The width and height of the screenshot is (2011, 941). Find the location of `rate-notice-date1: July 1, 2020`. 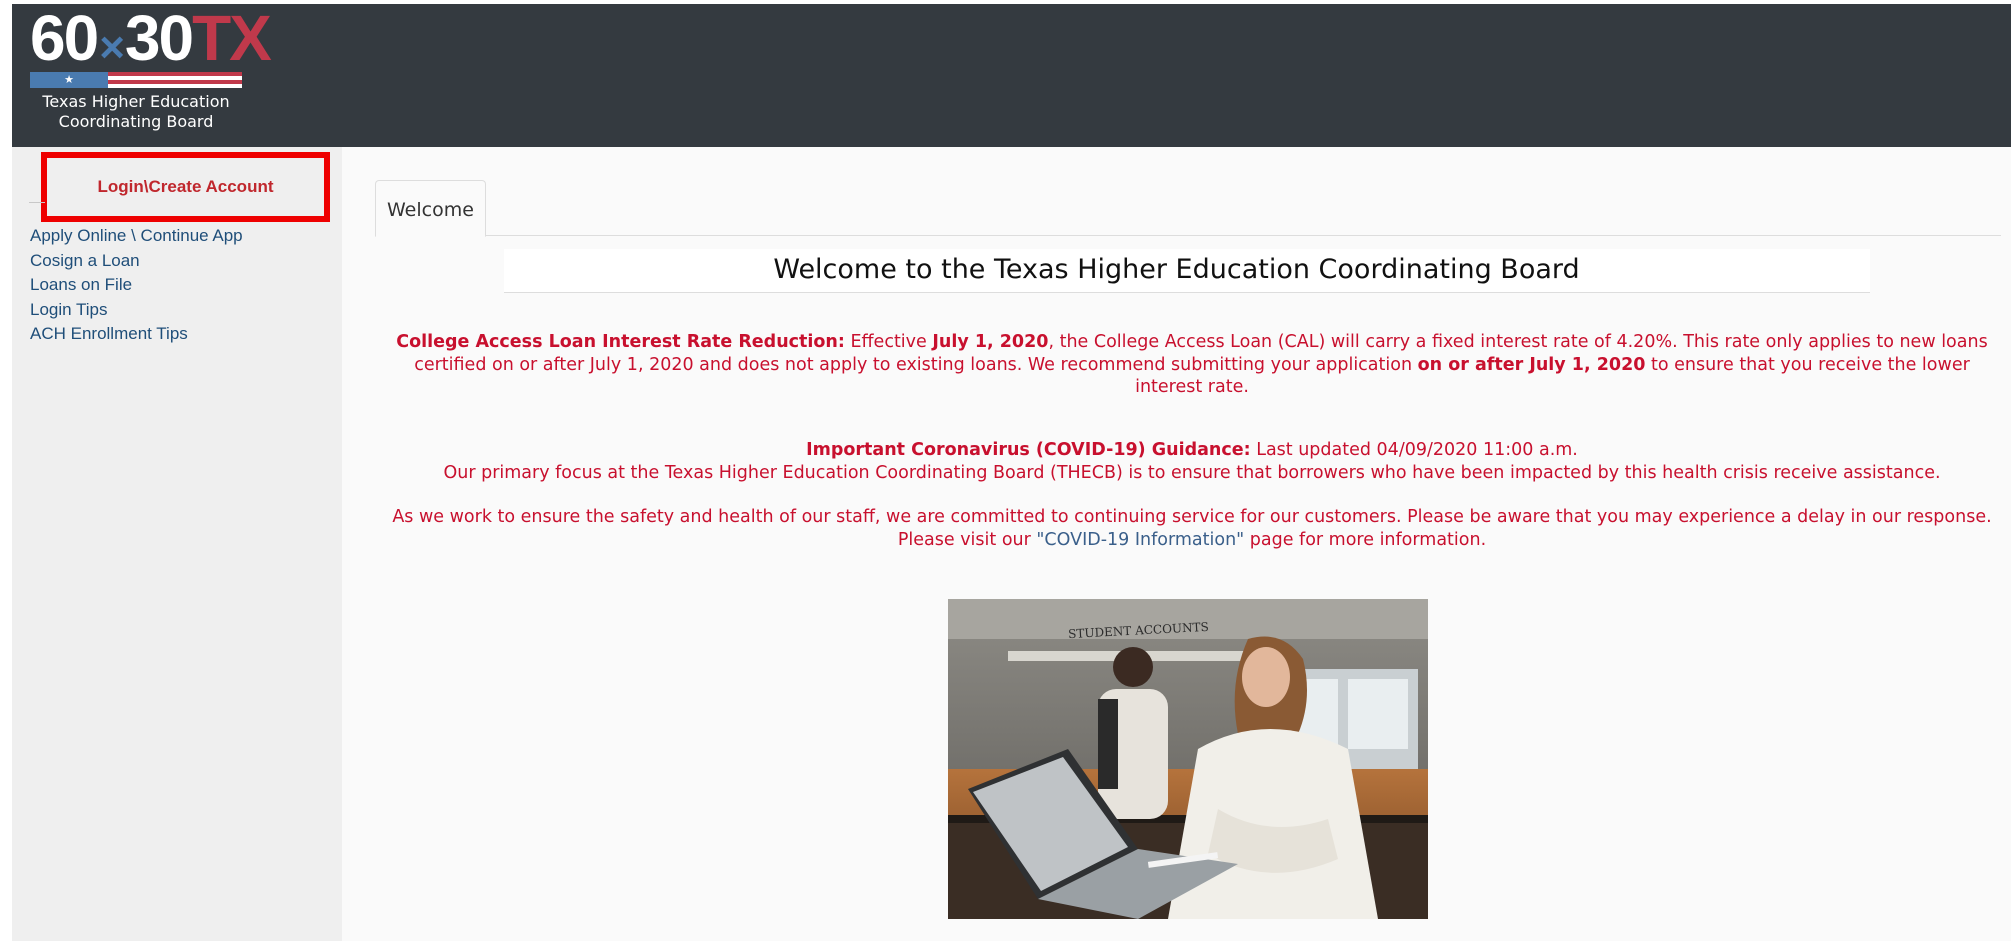

rate-notice-date1: July 1, 2020 is located at coordinates (990, 342).